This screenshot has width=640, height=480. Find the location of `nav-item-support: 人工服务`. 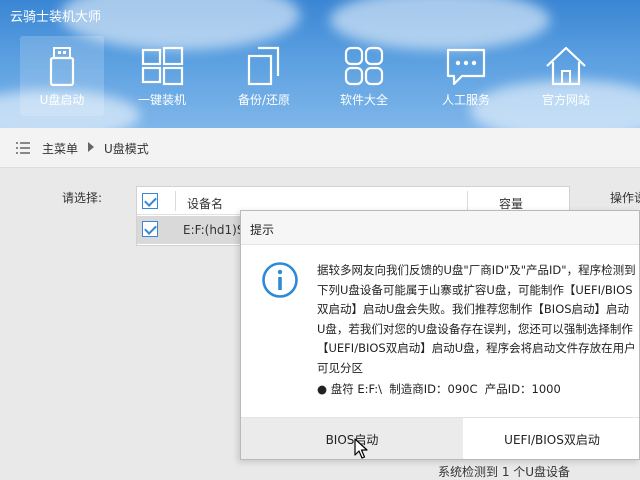

nav-item-support: 人工服务 is located at coordinates (466, 76).